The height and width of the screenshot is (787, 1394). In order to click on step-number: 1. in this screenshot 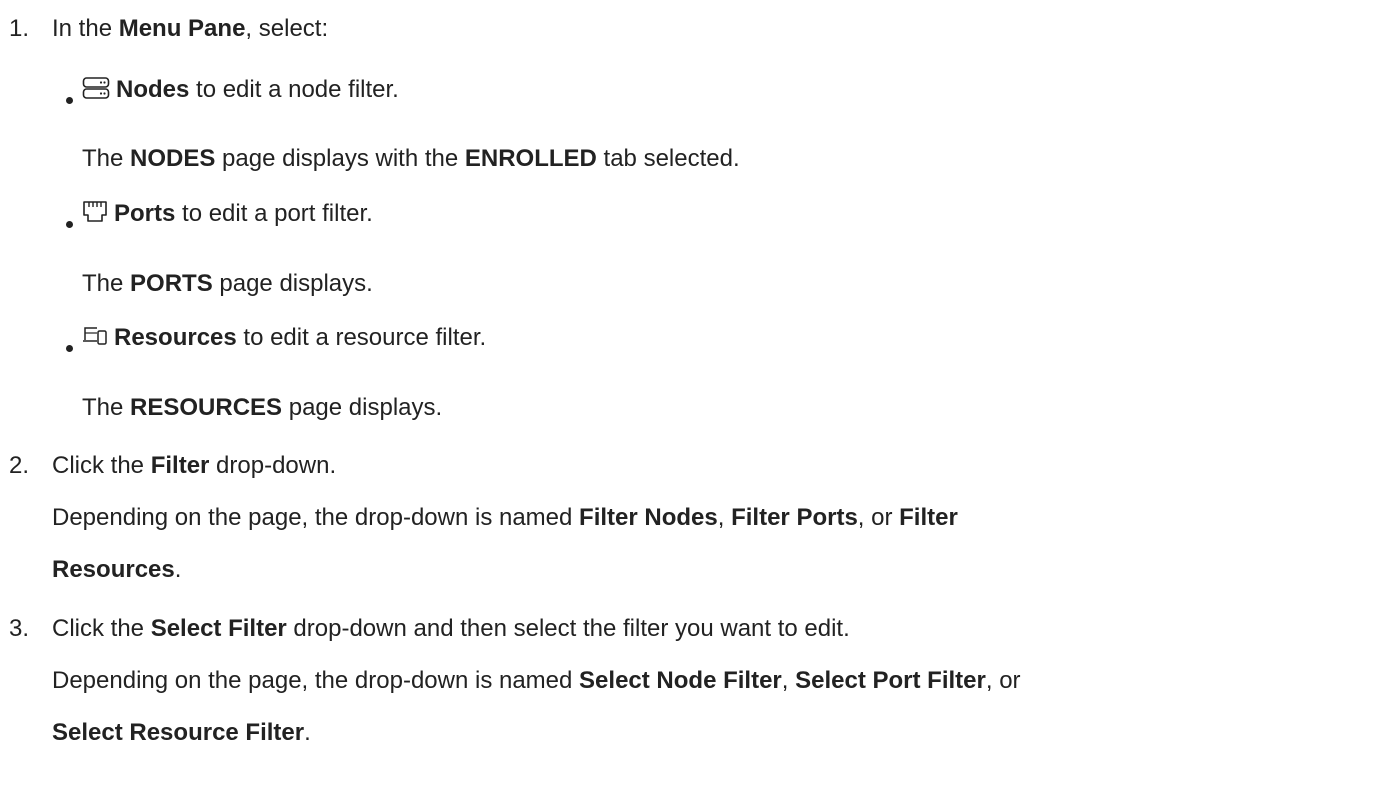, I will do `click(19, 28)`.